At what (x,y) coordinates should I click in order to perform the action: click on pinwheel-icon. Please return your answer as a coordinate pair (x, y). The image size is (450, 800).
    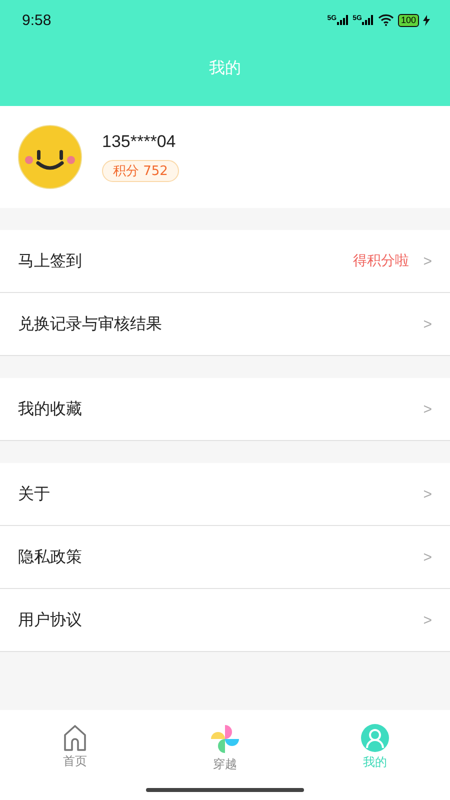
    Looking at the image, I should click on (225, 739).